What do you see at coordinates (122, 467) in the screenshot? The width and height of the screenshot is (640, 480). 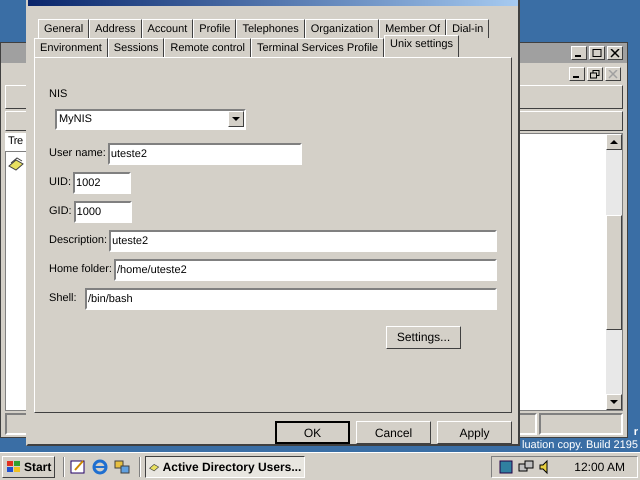 I see `windows-icon` at bounding box center [122, 467].